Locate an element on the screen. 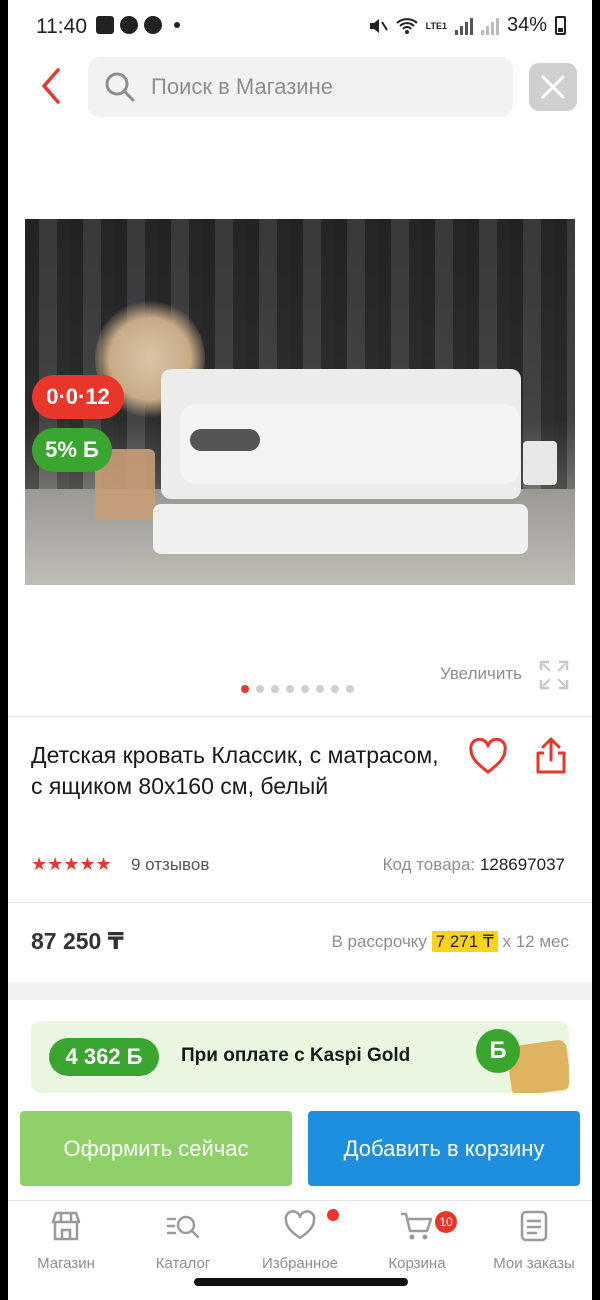 This screenshot has width=600, height=1300. reviews-link: 9 отзывов is located at coordinates (170, 865).